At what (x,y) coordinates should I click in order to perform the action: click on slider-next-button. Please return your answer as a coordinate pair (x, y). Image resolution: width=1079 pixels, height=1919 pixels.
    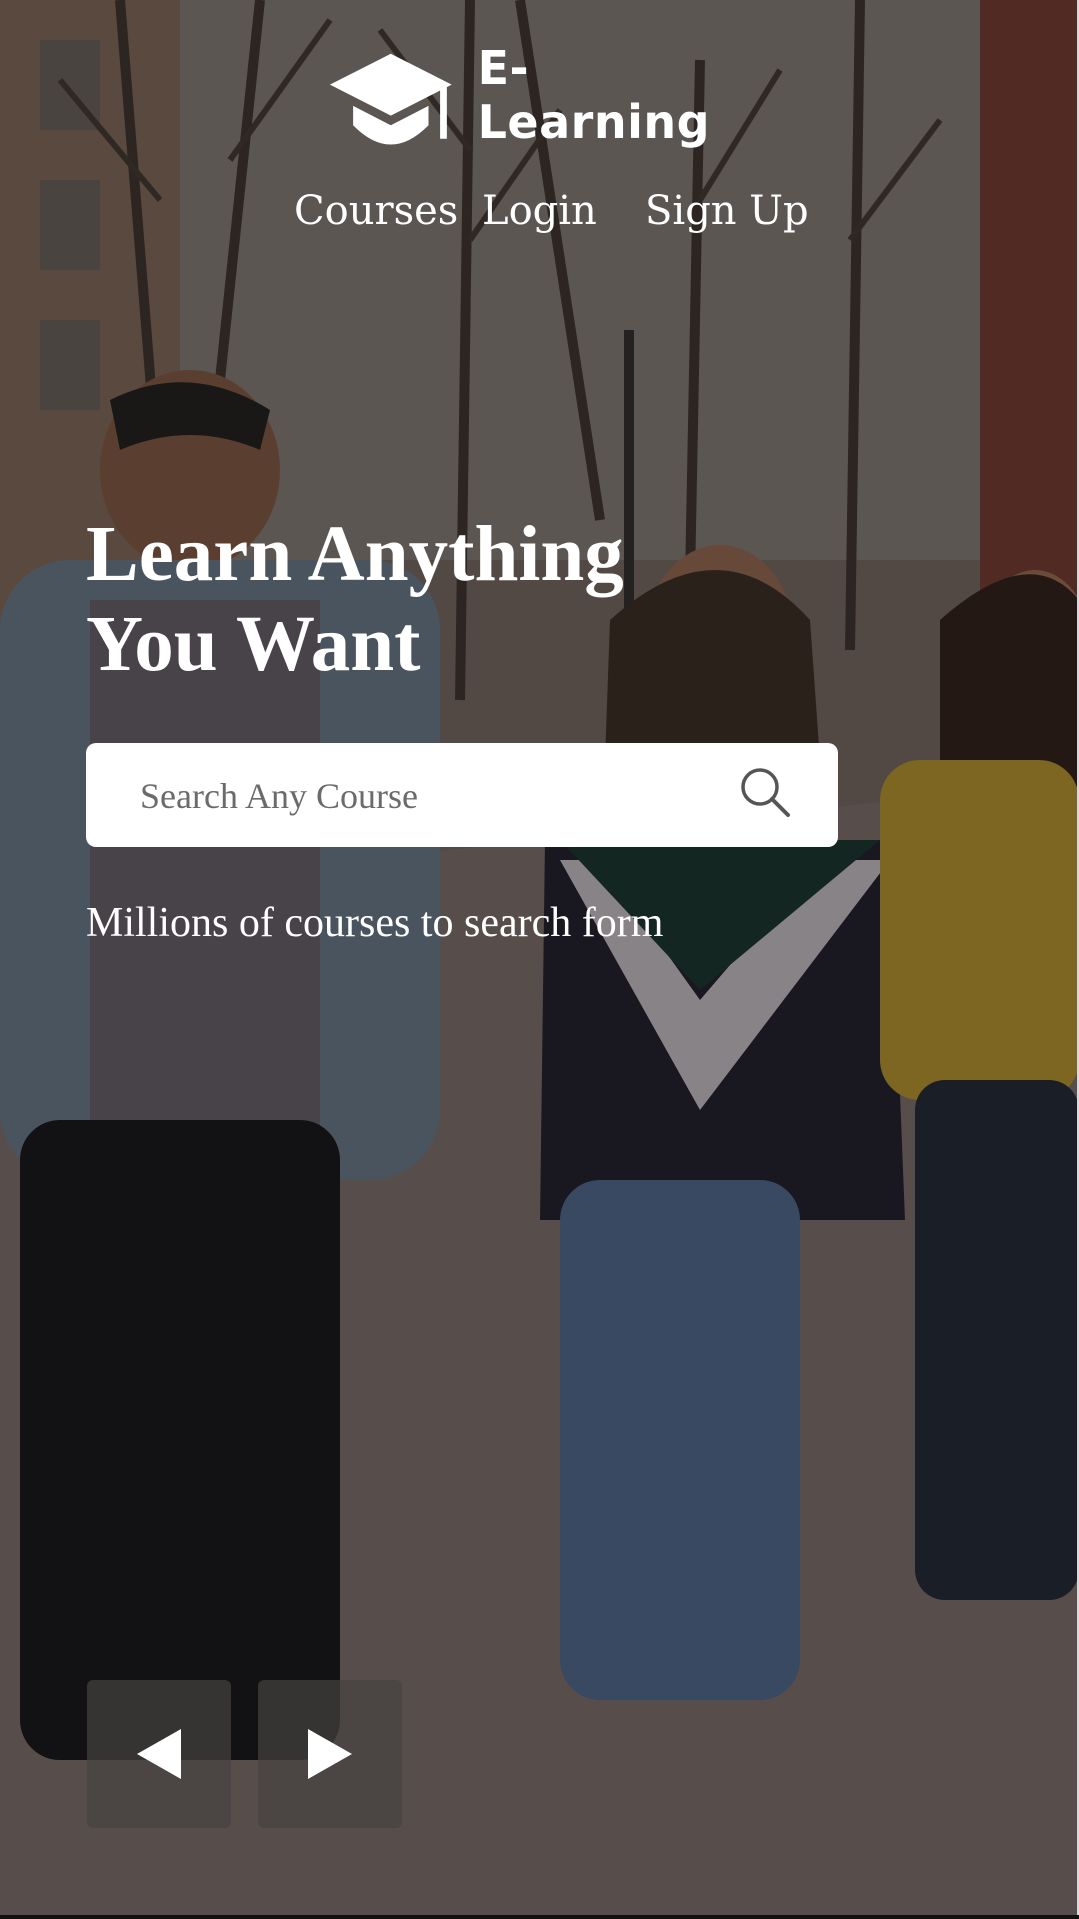
    Looking at the image, I should click on (330, 1754).